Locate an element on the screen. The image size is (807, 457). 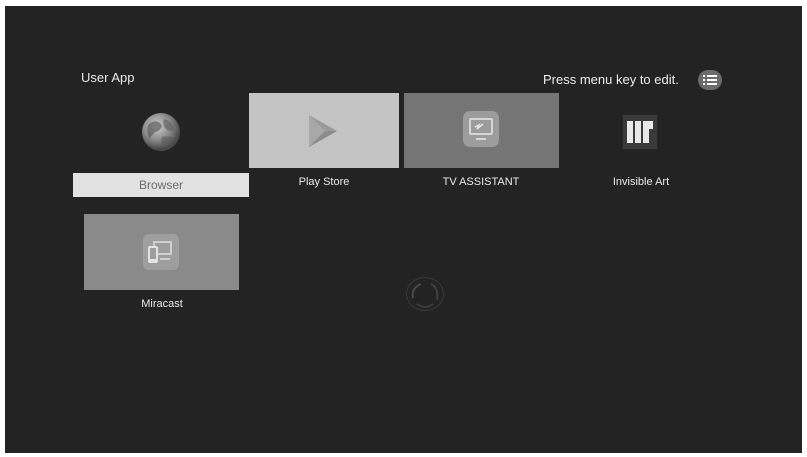
spinner-icon is located at coordinates (425, 294).